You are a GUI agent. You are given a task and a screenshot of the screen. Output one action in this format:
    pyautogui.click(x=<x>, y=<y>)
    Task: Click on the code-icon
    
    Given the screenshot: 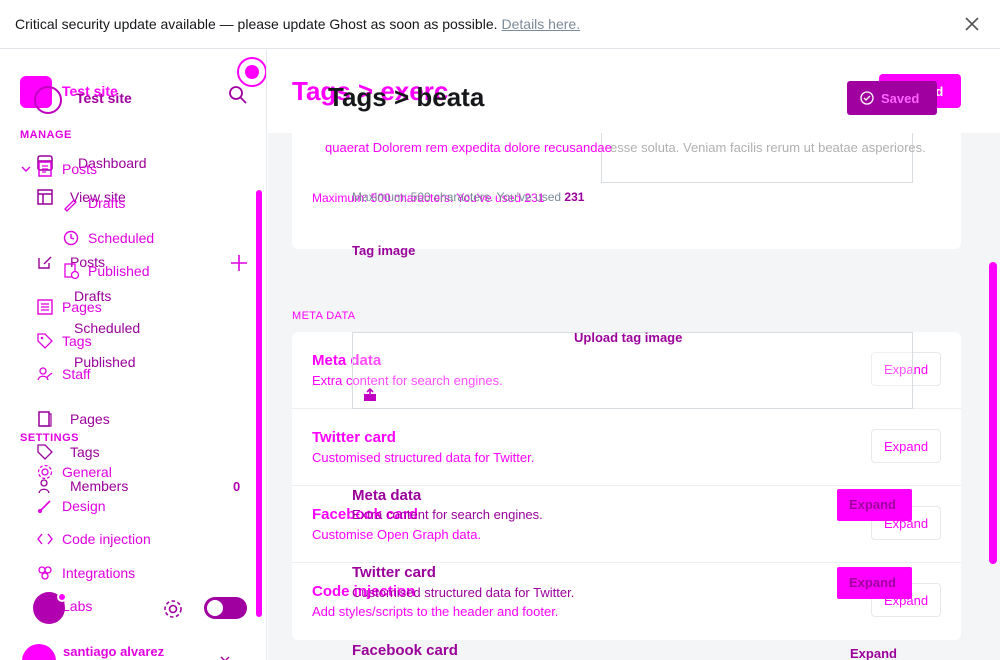 What is the action you would take?
    pyautogui.click(x=45, y=539)
    